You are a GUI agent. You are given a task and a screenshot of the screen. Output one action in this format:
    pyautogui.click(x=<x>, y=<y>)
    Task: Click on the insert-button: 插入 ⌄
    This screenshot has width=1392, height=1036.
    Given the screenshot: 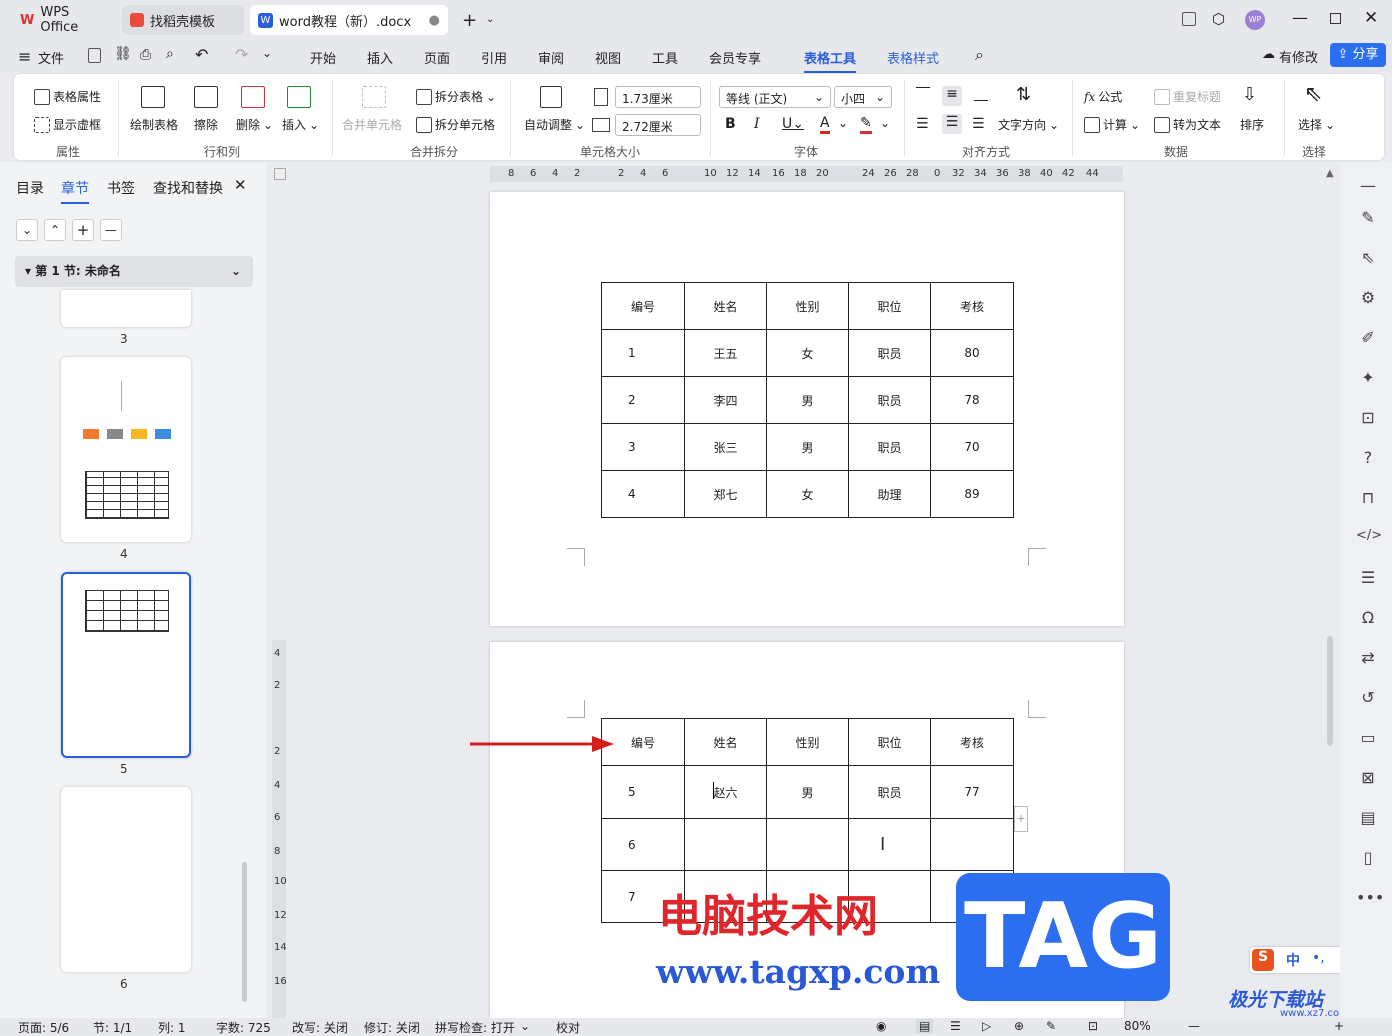 What is the action you would take?
    pyautogui.click(x=300, y=124)
    